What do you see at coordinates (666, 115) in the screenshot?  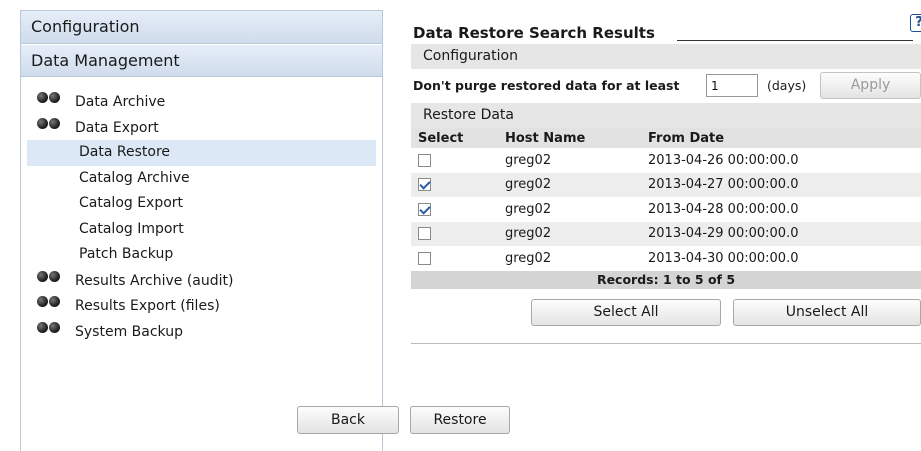 I see `restore-data-section-header: Restore Data` at bounding box center [666, 115].